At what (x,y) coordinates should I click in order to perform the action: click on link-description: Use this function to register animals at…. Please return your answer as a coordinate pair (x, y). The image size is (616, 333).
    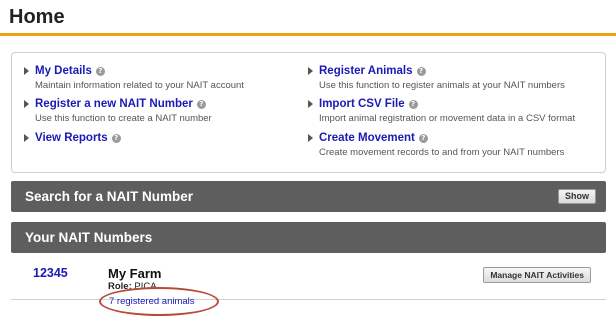
    Looking at the image, I should click on (442, 85).